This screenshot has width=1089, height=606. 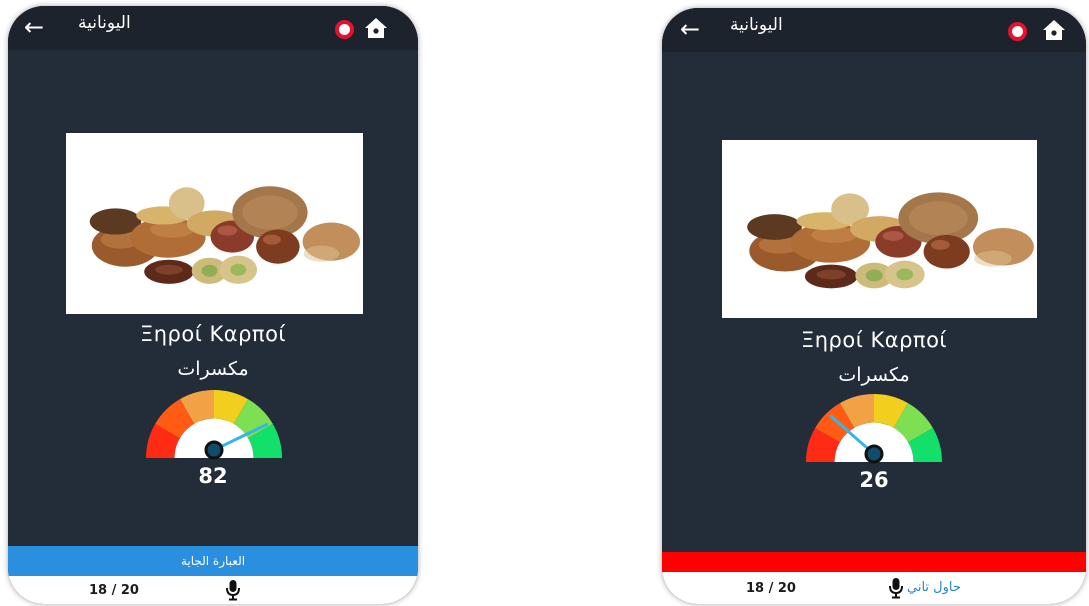 What do you see at coordinates (213, 561) in the screenshot?
I see `next-phrase-button: العبارة الجاية` at bounding box center [213, 561].